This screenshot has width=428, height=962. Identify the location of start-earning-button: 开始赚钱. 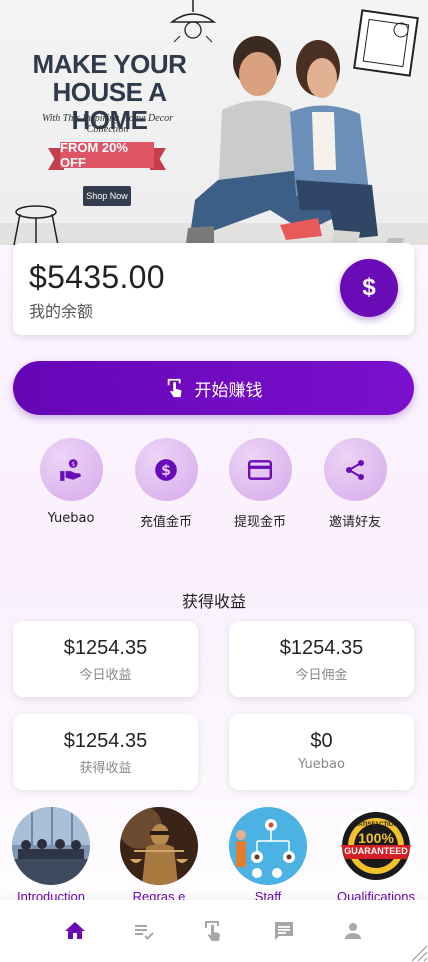
(213, 388).